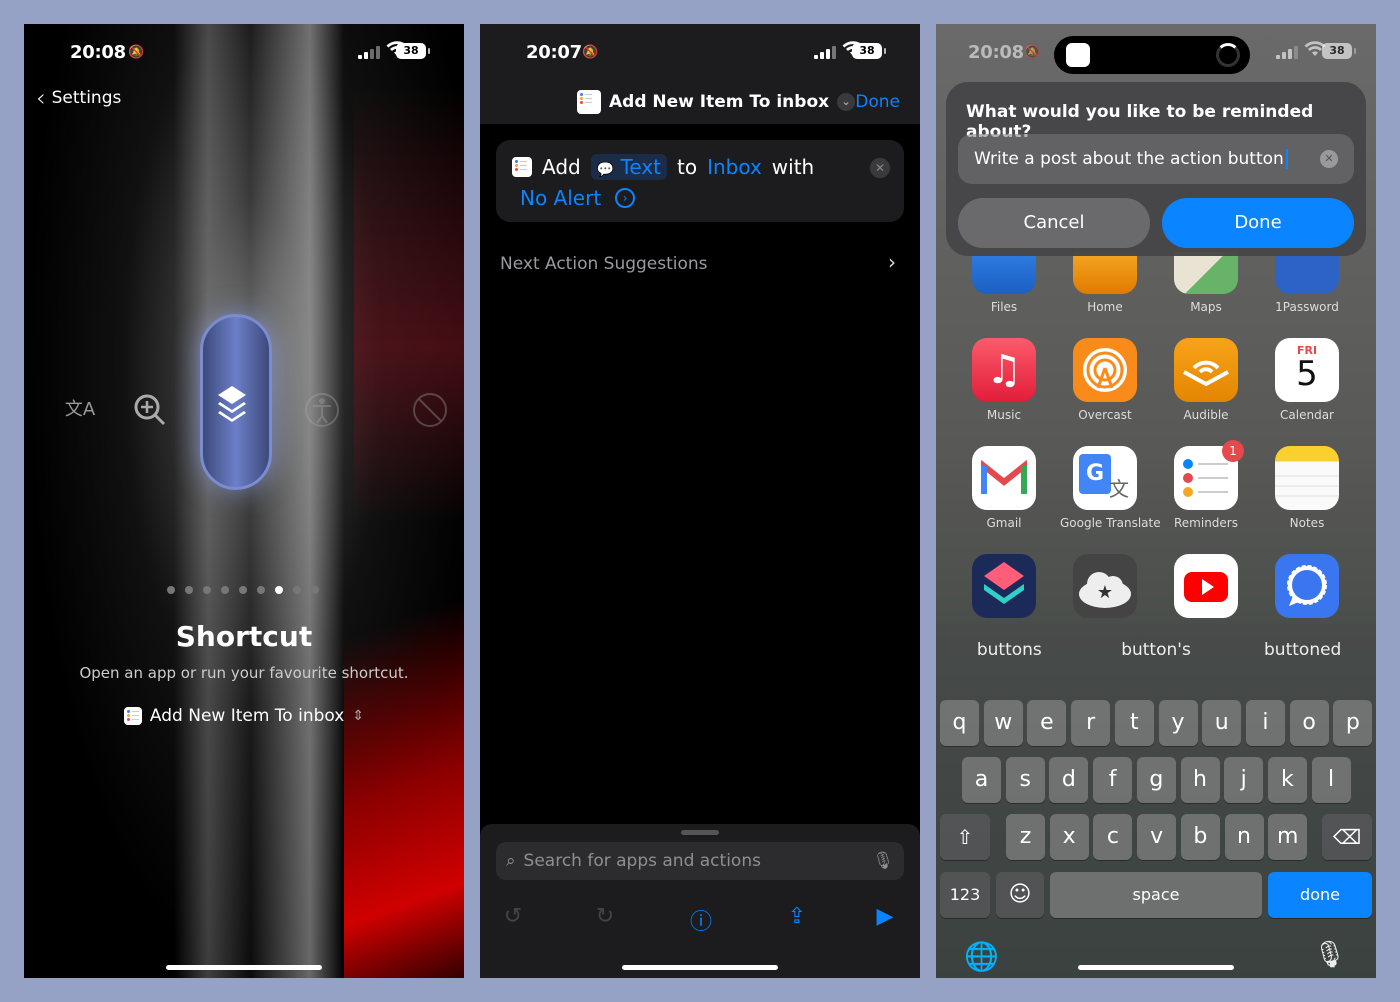 The height and width of the screenshot is (1002, 1400). Describe the element at coordinates (716, 102) in the screenshot. I see `shortcut-title-menu: Add New Item To inbox ⌄` at that location.